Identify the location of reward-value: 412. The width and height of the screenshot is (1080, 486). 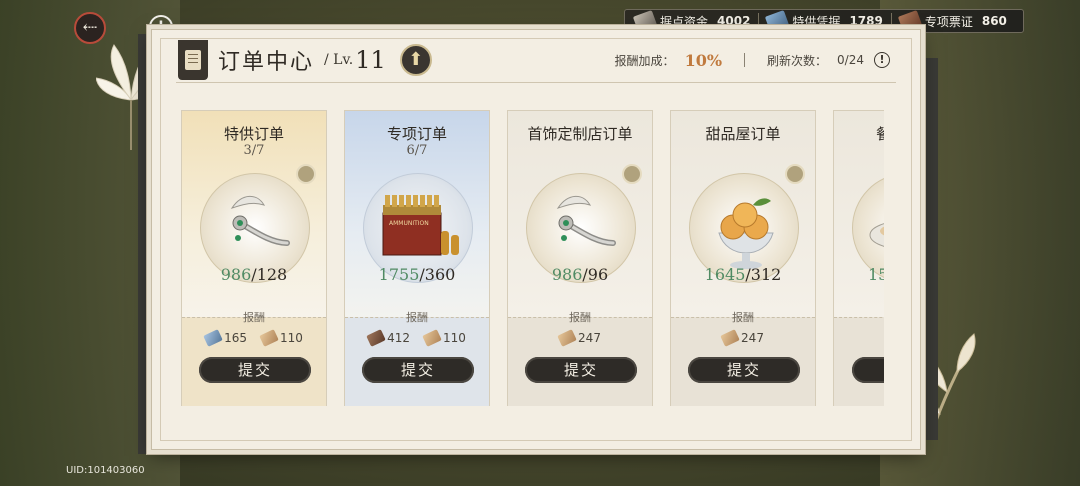
(398, 338).